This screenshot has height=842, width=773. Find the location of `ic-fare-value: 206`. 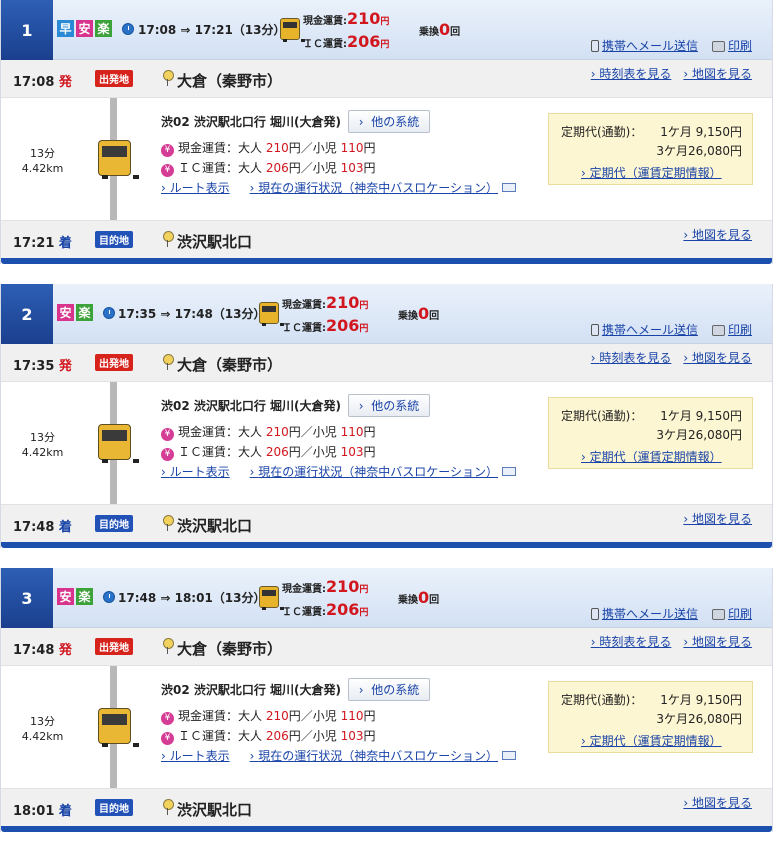

ic-fare-value: 206 is located at coordinates (343, 609).